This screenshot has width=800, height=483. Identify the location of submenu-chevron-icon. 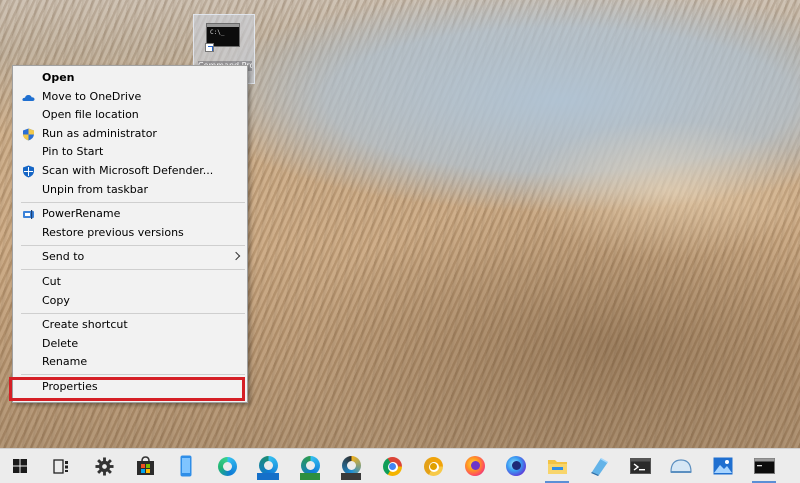
(236, 256).